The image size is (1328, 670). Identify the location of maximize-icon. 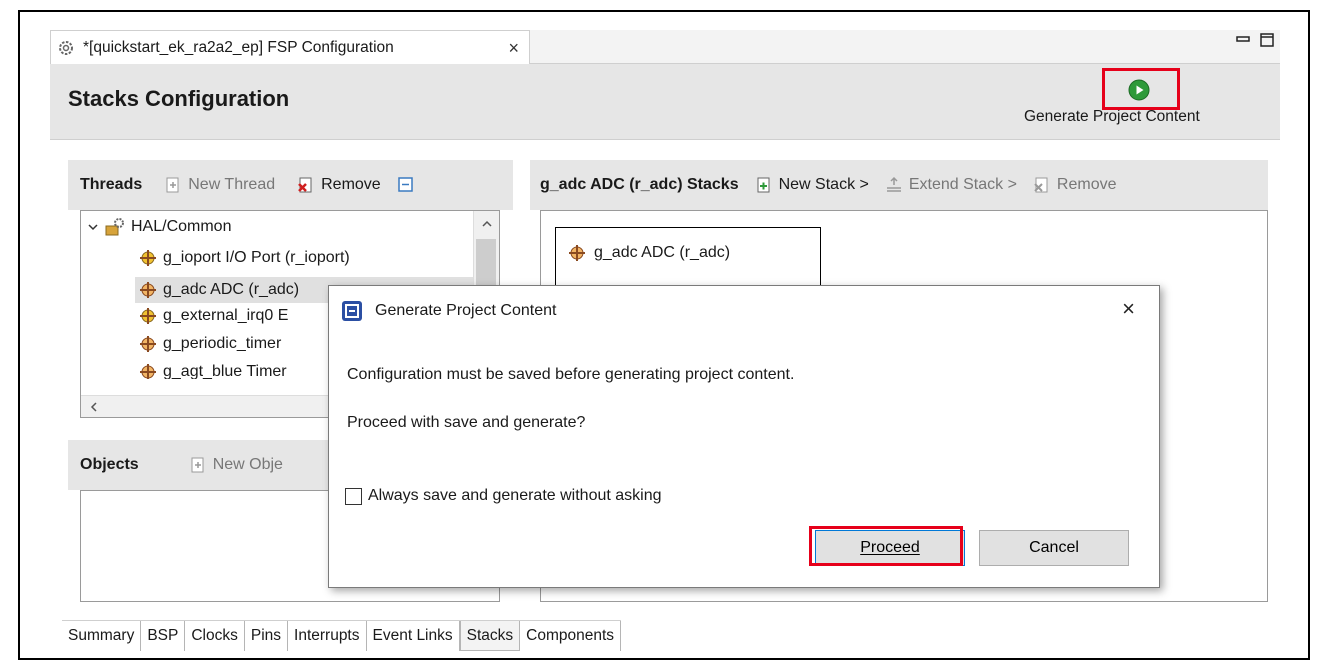
(1267, 40).